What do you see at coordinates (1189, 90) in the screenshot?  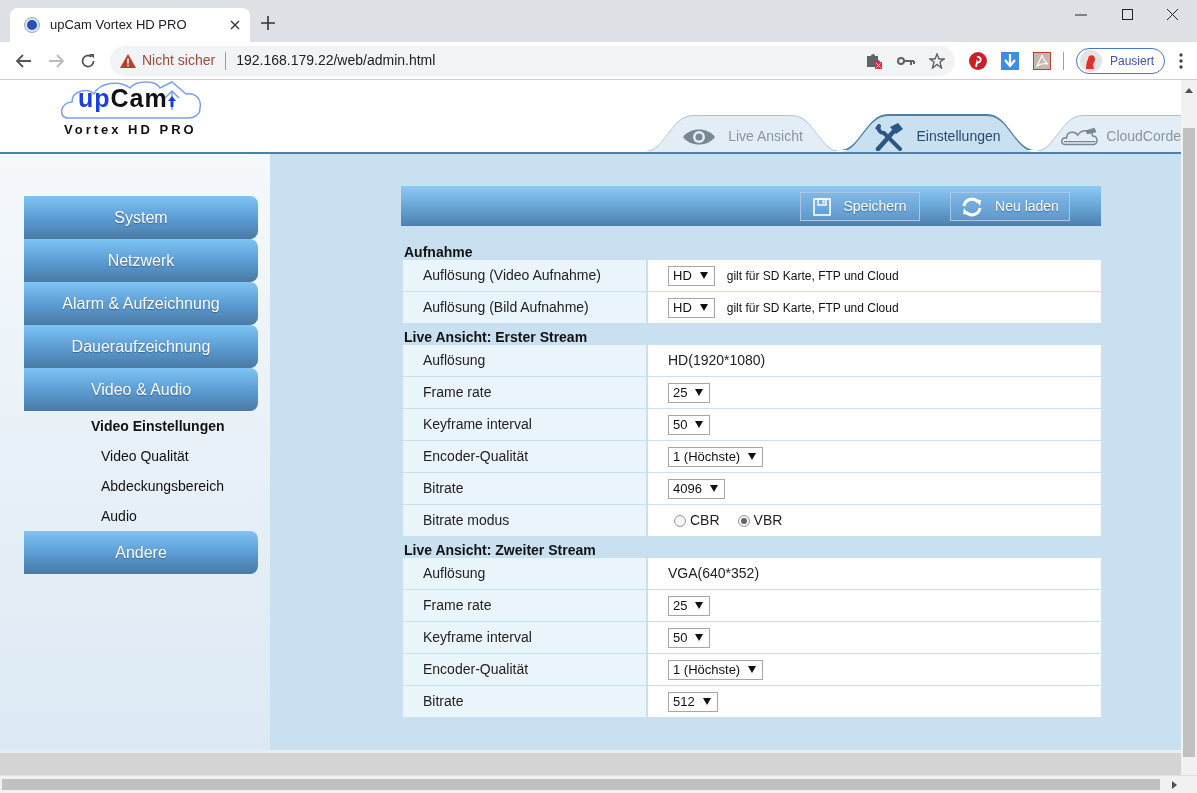 I see `scroll-up-icon` at bounding box center [1189, 90].